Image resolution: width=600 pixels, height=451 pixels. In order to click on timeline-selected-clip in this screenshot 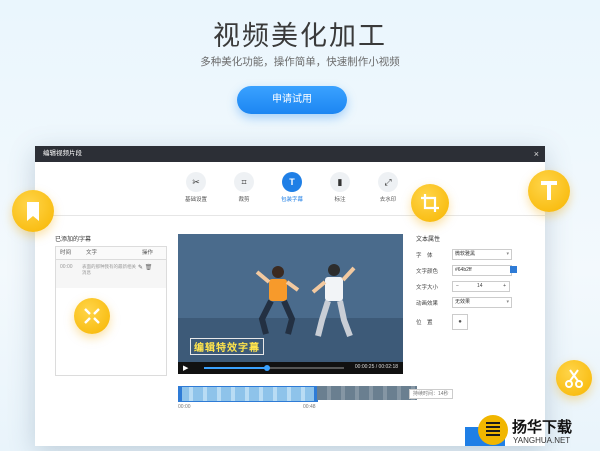, I will do `click(248, 394)`.